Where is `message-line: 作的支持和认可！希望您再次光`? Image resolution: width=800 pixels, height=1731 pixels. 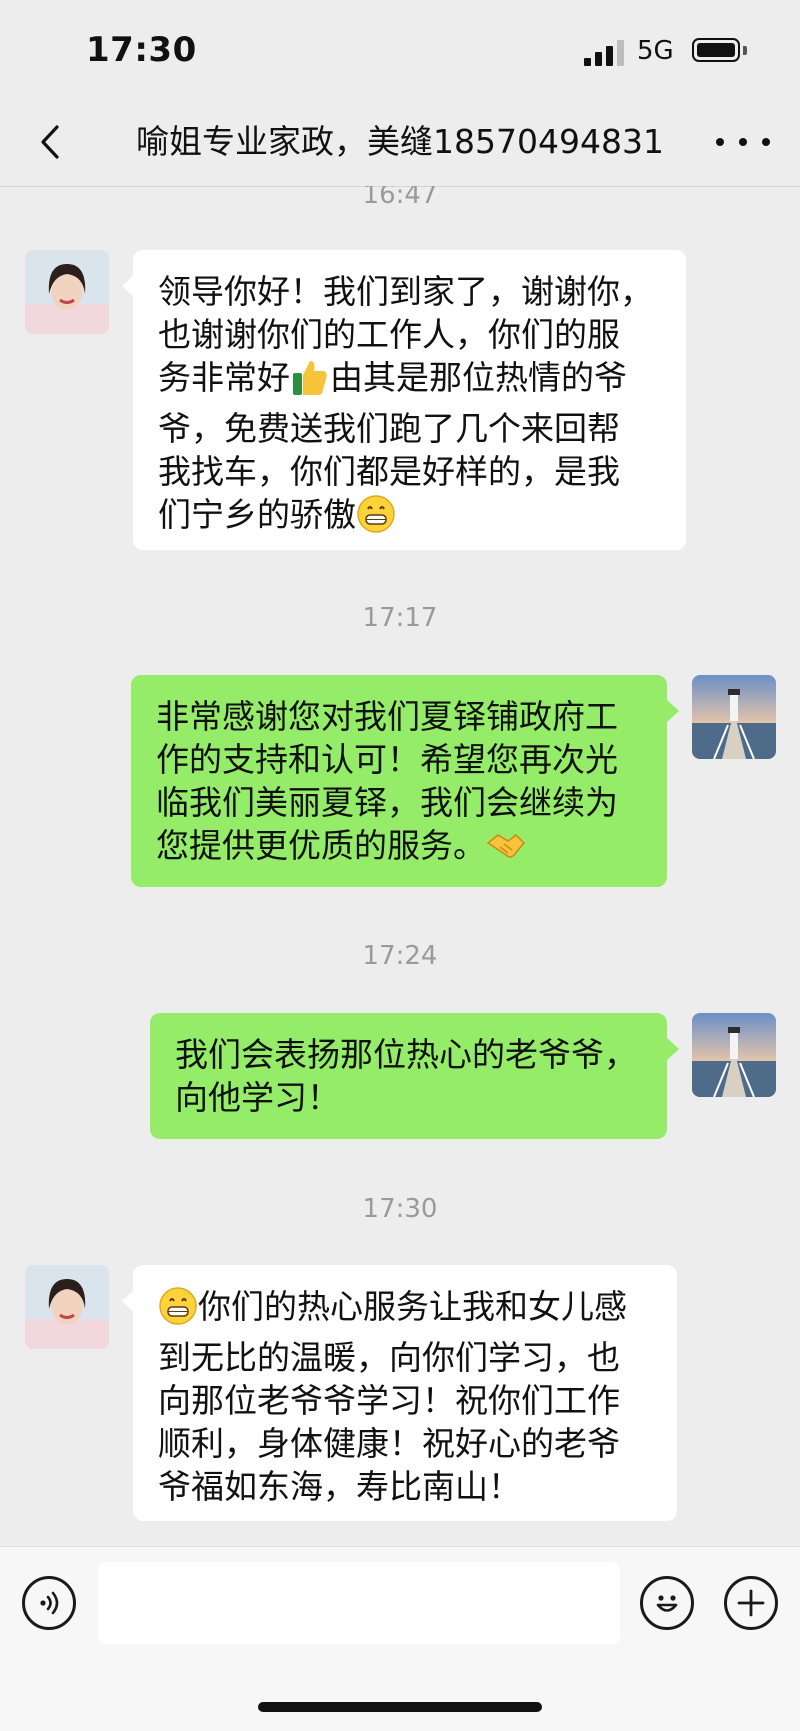
message-line: 作的支持和认可！希望您再次光 is located at coordinates (387, 759).